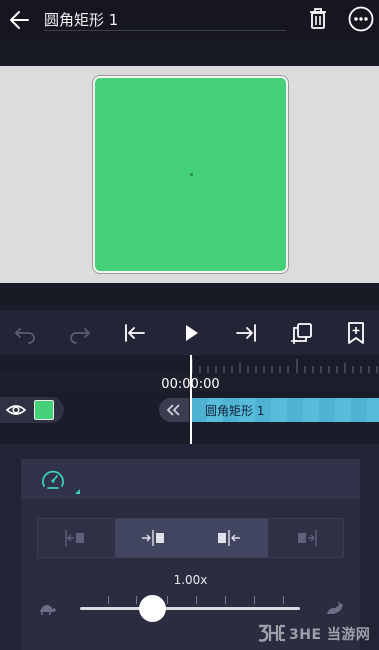  I want to click on jump-to-end-button, so click(246, 333).